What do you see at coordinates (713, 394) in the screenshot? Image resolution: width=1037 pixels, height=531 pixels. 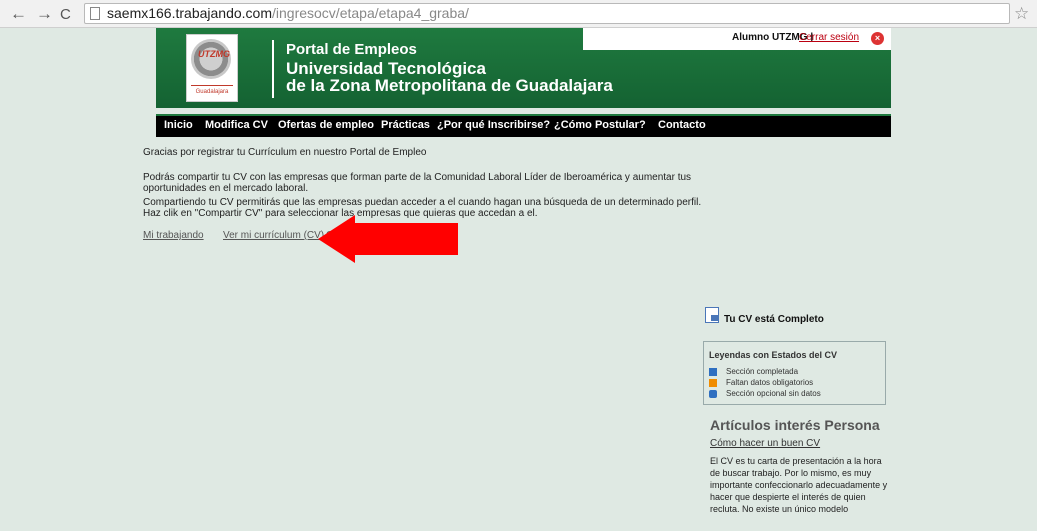 I see `optional-icon` at bounding box center [713, 394].